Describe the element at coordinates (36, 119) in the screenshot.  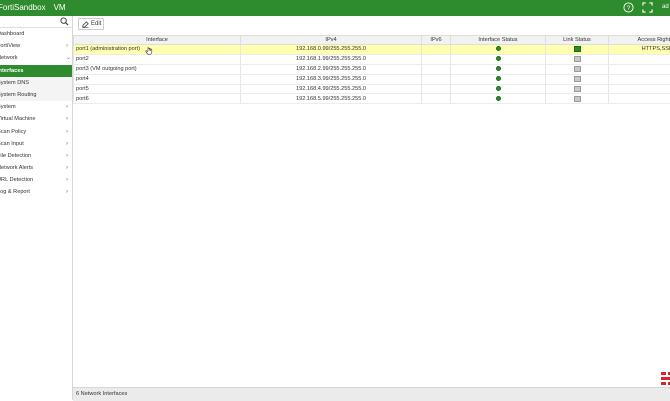
I see `sidebar-item-virtual-machine: Virtual Machine›` at that location.